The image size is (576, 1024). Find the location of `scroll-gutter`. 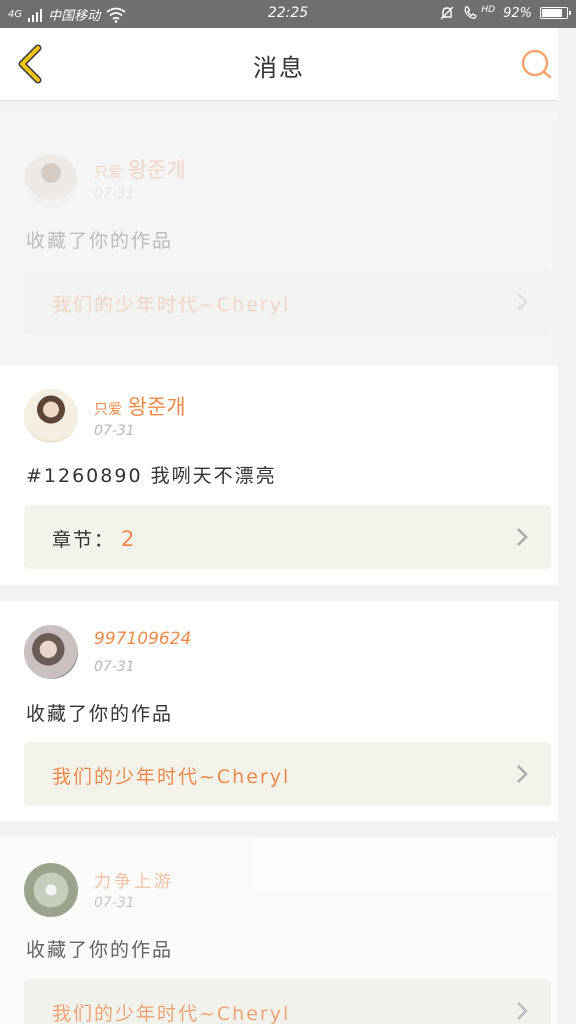

scroll-gutter is located at coordinates (567, 526).